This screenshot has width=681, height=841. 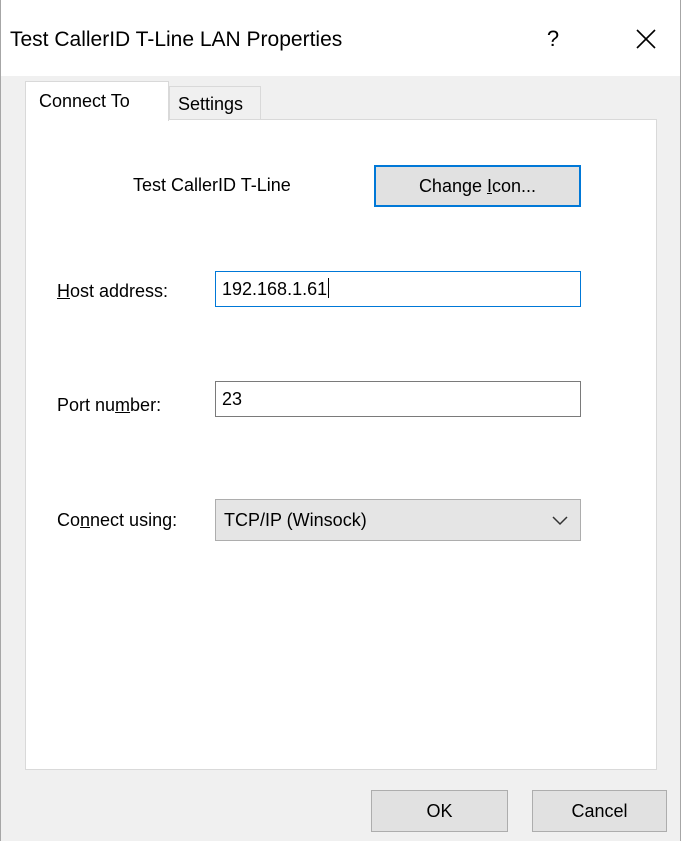 What do you see at coordinates (295, 520) in the screenshot?
I see `connect-using-value: TCP/IP (Winsock)` at bounding box center [295, 520].